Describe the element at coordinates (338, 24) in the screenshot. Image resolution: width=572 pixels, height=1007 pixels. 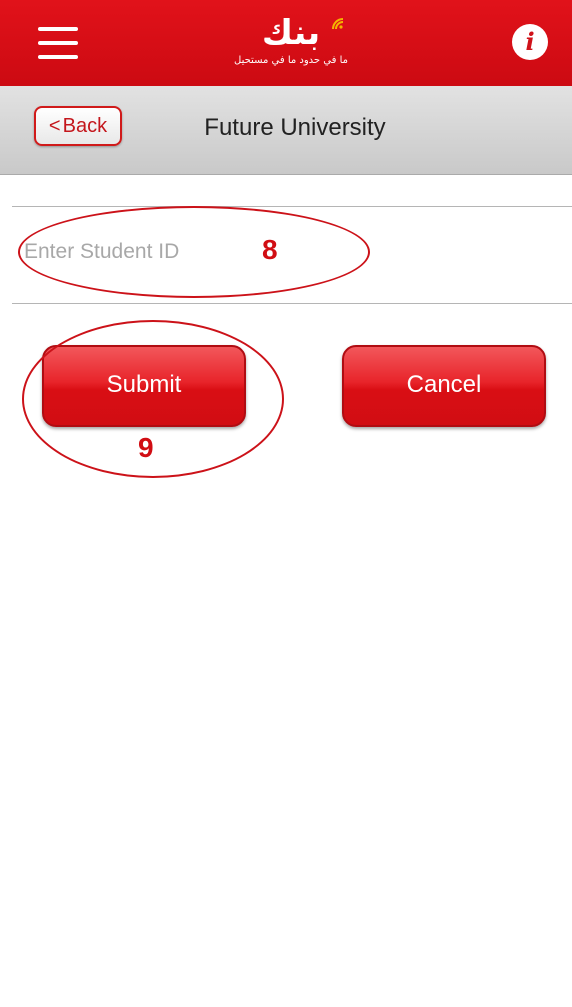
I see `signal-icon` at that location.